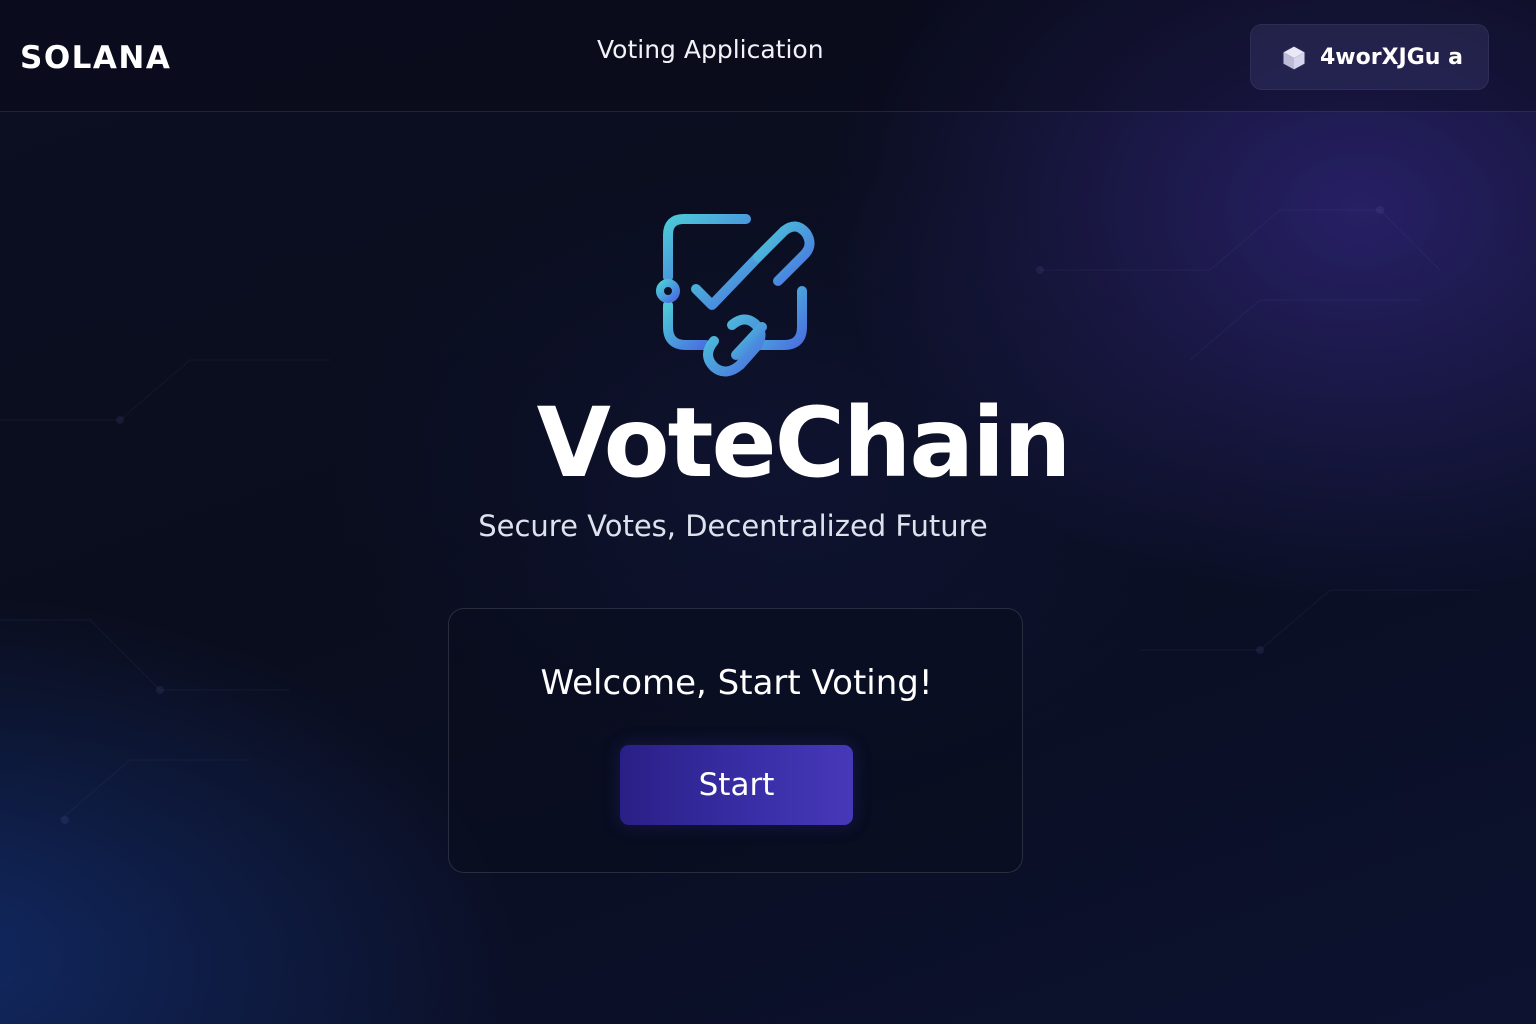  I want to click on wallet-connect-button: 4worXJGu a, so click(1369, 57).